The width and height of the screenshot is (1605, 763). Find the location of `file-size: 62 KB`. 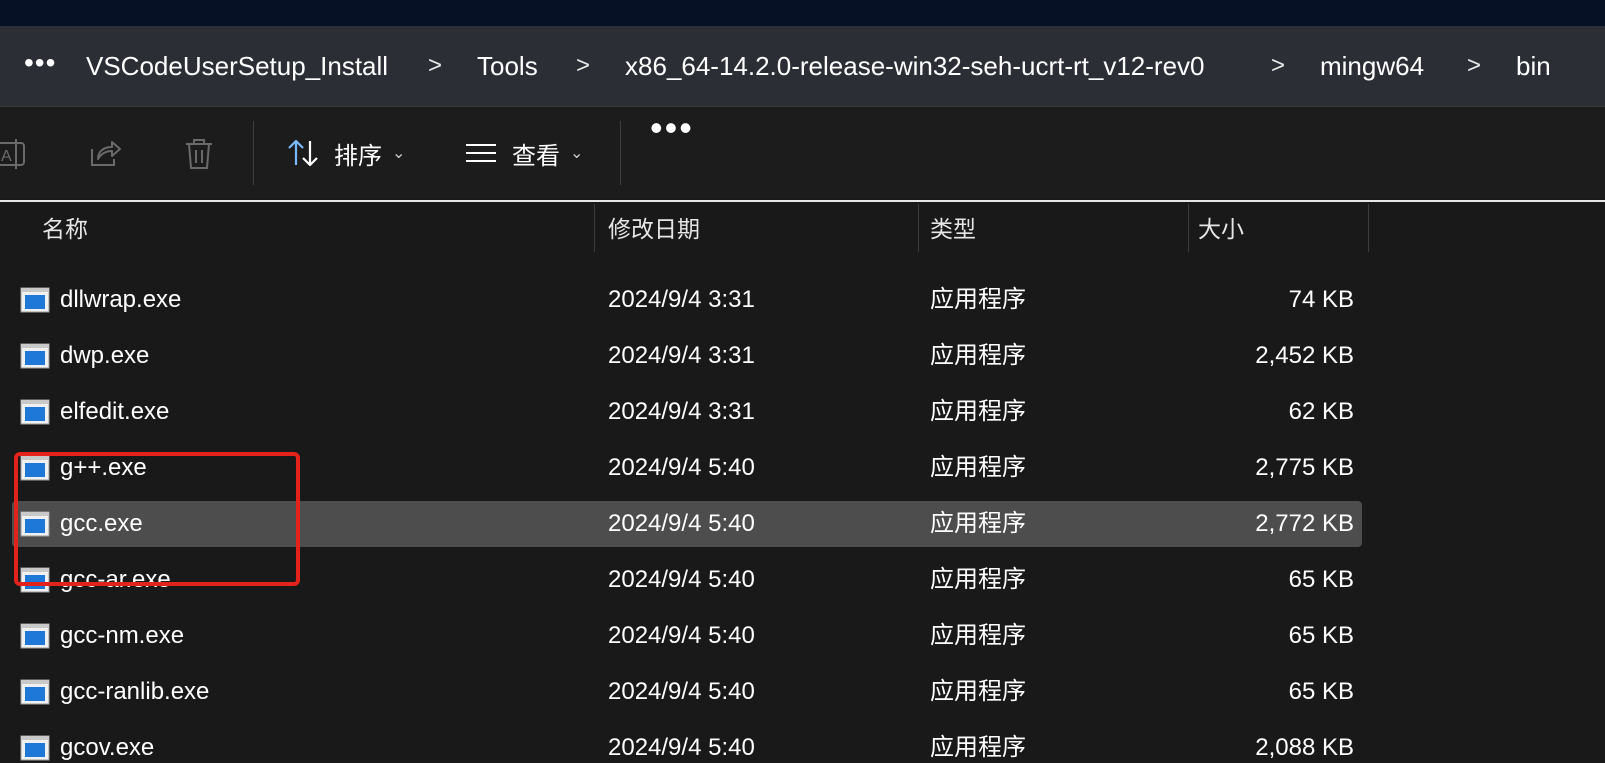

file-size: 62 KB is located at coordinates (1321, 411).